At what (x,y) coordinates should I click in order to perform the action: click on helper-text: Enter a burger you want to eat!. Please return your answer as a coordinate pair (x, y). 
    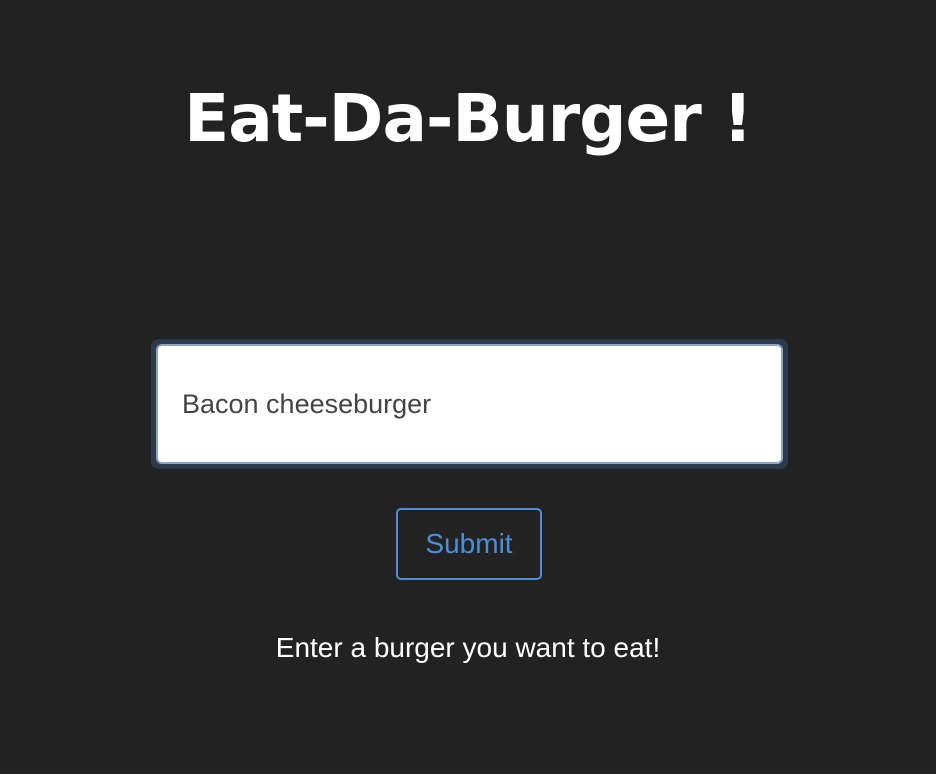
    Looking at the image, I should click on (468, 647).